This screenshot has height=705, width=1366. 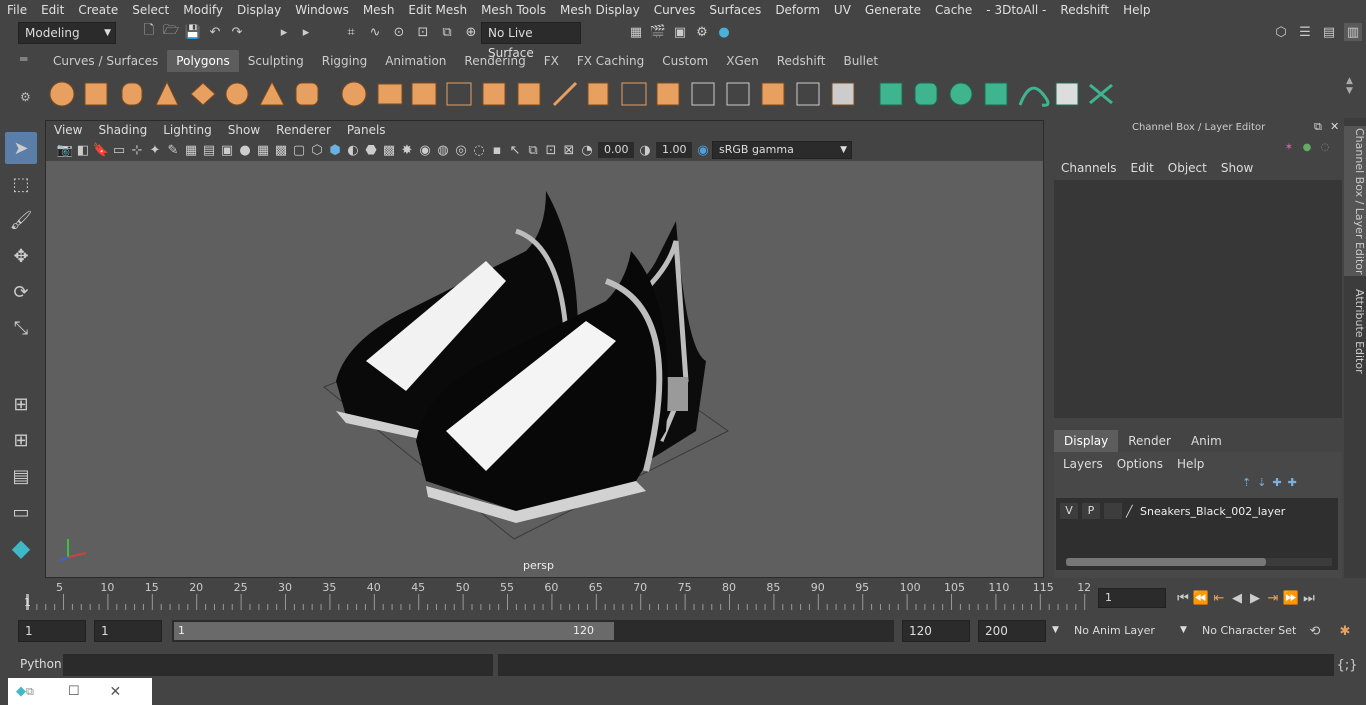 What do you see at coordinates (203, 10) in the screenshot?
I see `menu-modify: Modify` at bounding box center [203, 10].